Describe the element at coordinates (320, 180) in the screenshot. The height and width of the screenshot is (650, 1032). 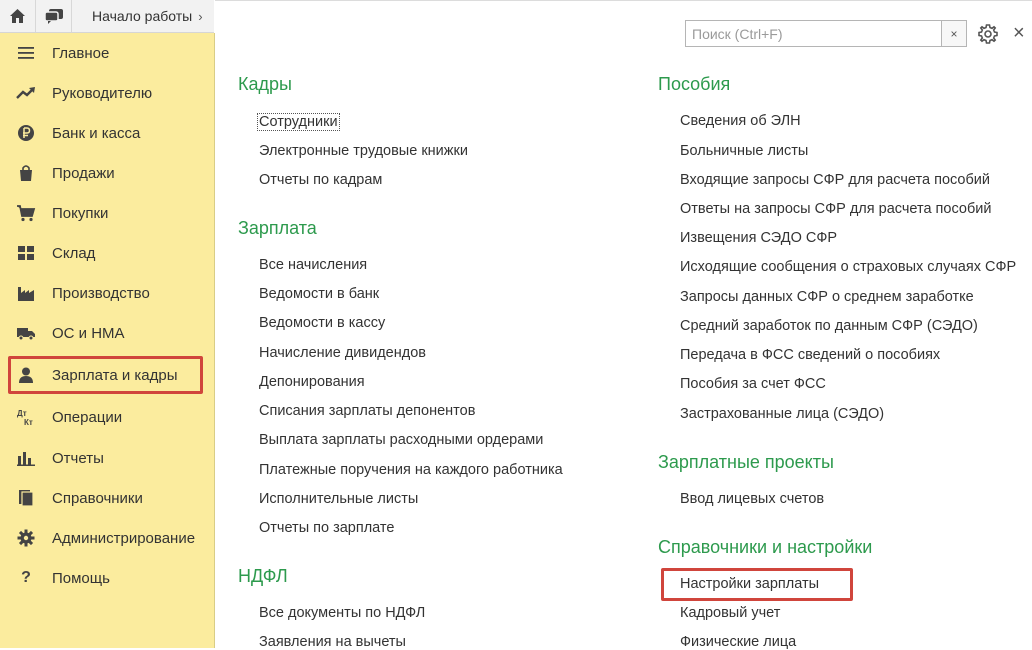
I see `link-hr-reports: Отчеты по кадрам` at that location.